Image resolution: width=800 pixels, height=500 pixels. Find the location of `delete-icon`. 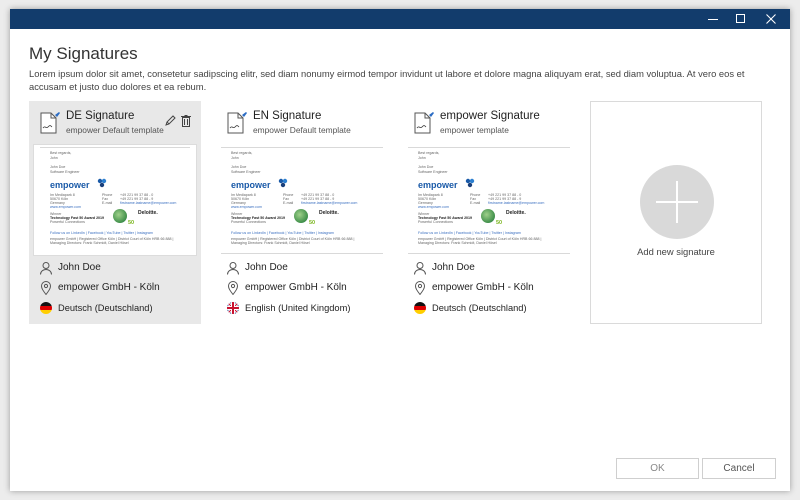

delete-icon is located at coordinates (186, 121).